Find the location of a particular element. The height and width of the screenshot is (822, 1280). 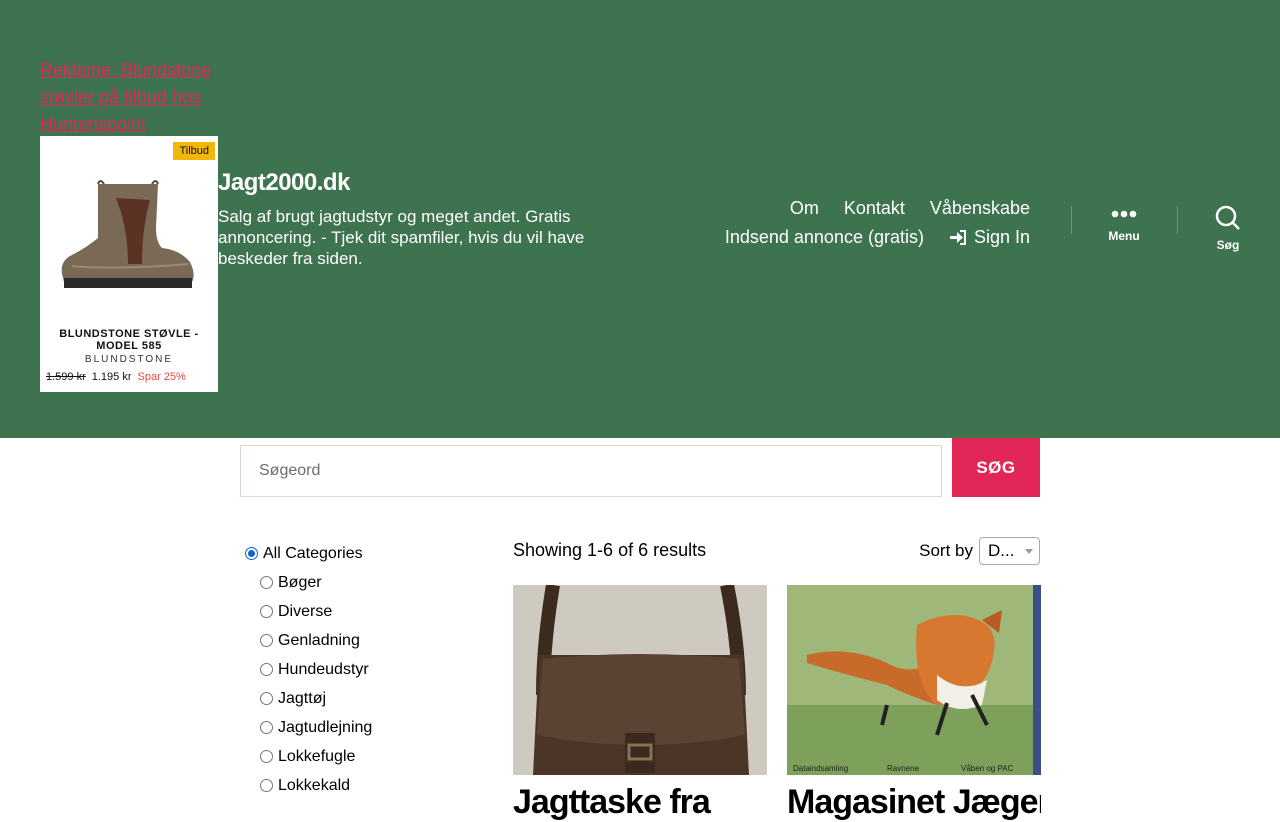

category-label: Bøger is located at coordinates (300, 582).